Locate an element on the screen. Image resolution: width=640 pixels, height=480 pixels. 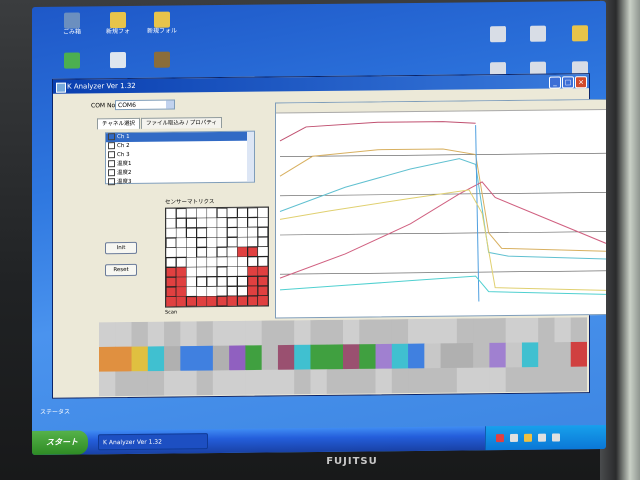
tab-file-import: ファイル取込み / プロパティ is located at coordinates (181, 123).